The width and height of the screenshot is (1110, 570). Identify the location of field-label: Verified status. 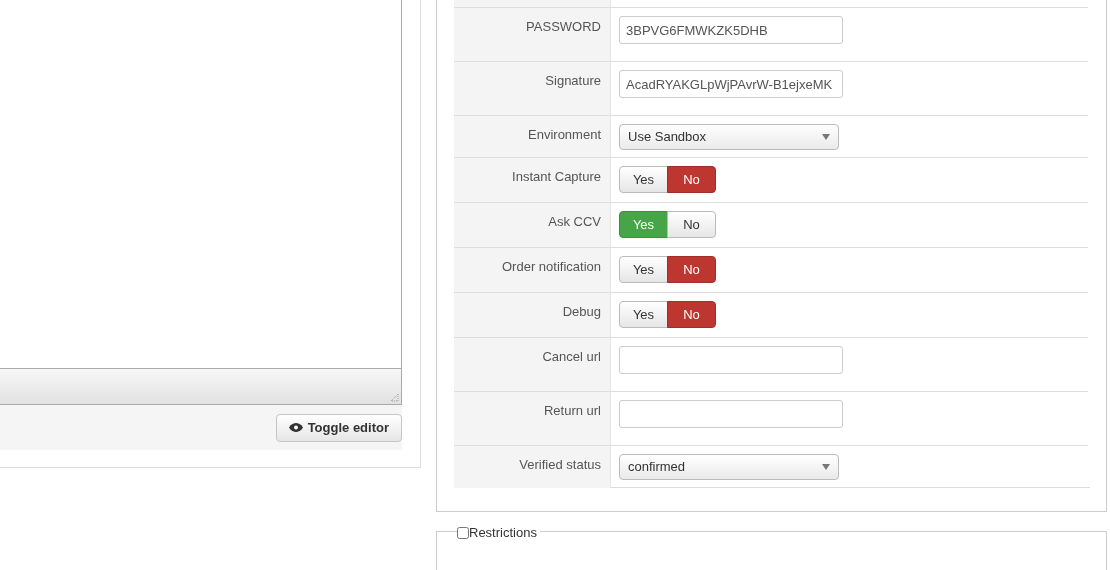
(560, 465).